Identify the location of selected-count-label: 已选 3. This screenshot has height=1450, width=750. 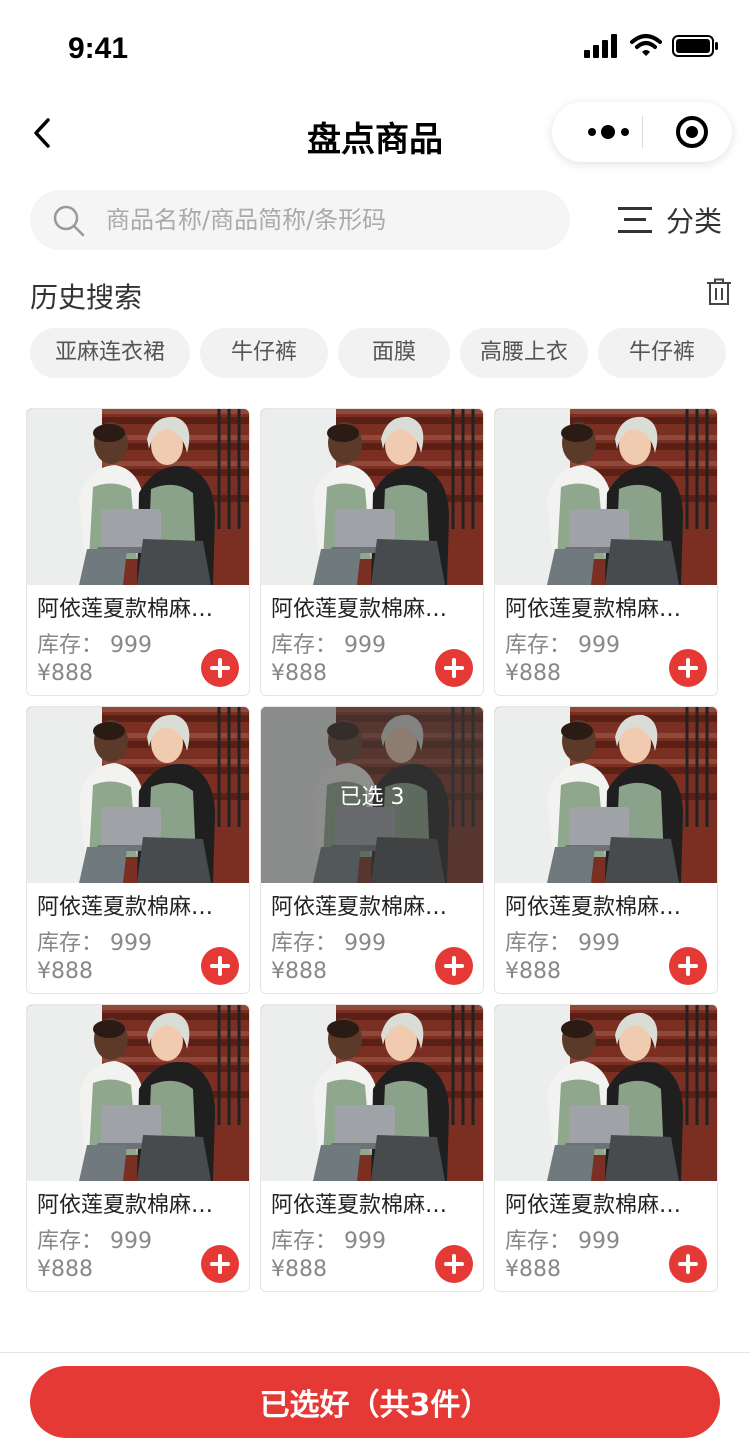
(372, 797).